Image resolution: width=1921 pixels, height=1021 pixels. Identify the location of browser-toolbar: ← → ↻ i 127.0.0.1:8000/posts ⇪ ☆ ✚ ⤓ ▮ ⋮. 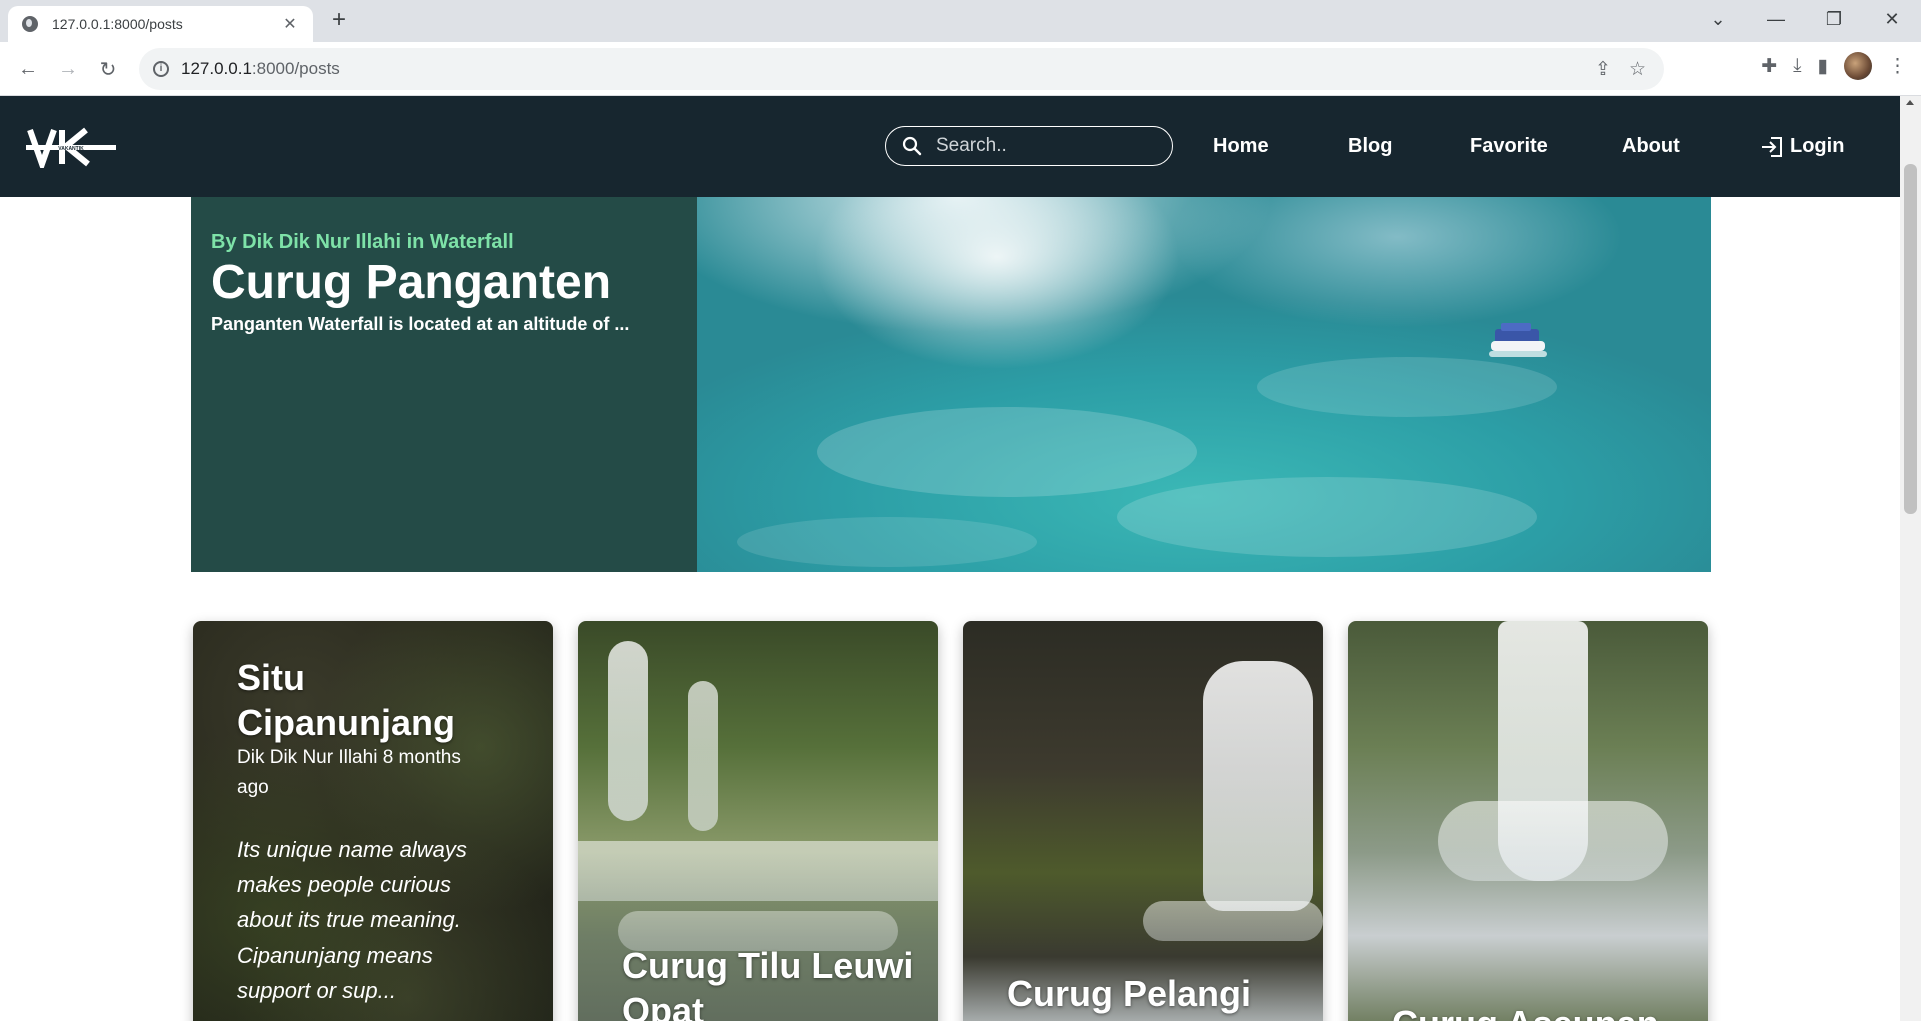
(960, 69).